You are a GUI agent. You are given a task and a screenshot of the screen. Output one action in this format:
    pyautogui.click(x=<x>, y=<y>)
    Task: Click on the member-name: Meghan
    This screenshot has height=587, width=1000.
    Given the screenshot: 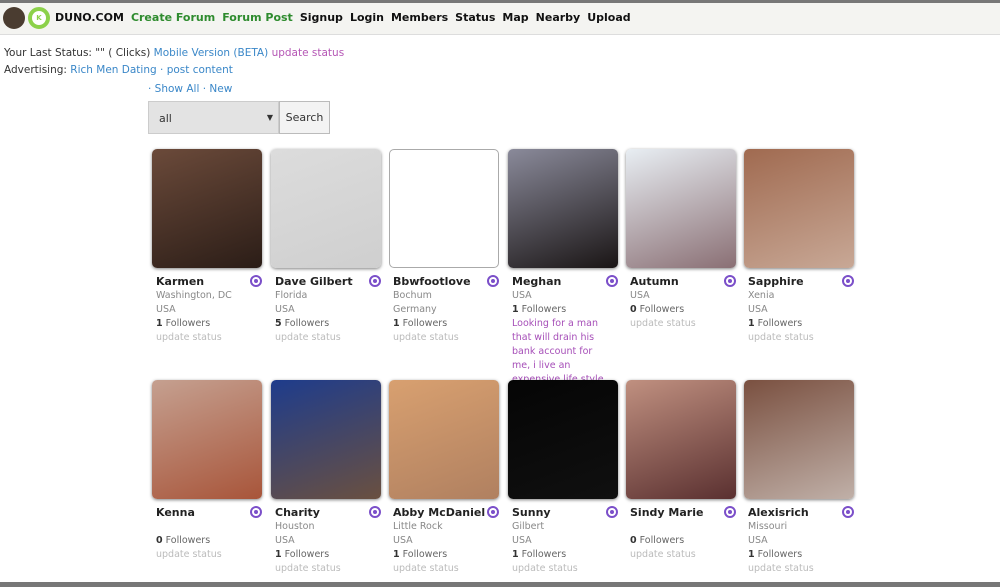 What is the action you would take?
    pyautogui.click(x=564, y=282)
    